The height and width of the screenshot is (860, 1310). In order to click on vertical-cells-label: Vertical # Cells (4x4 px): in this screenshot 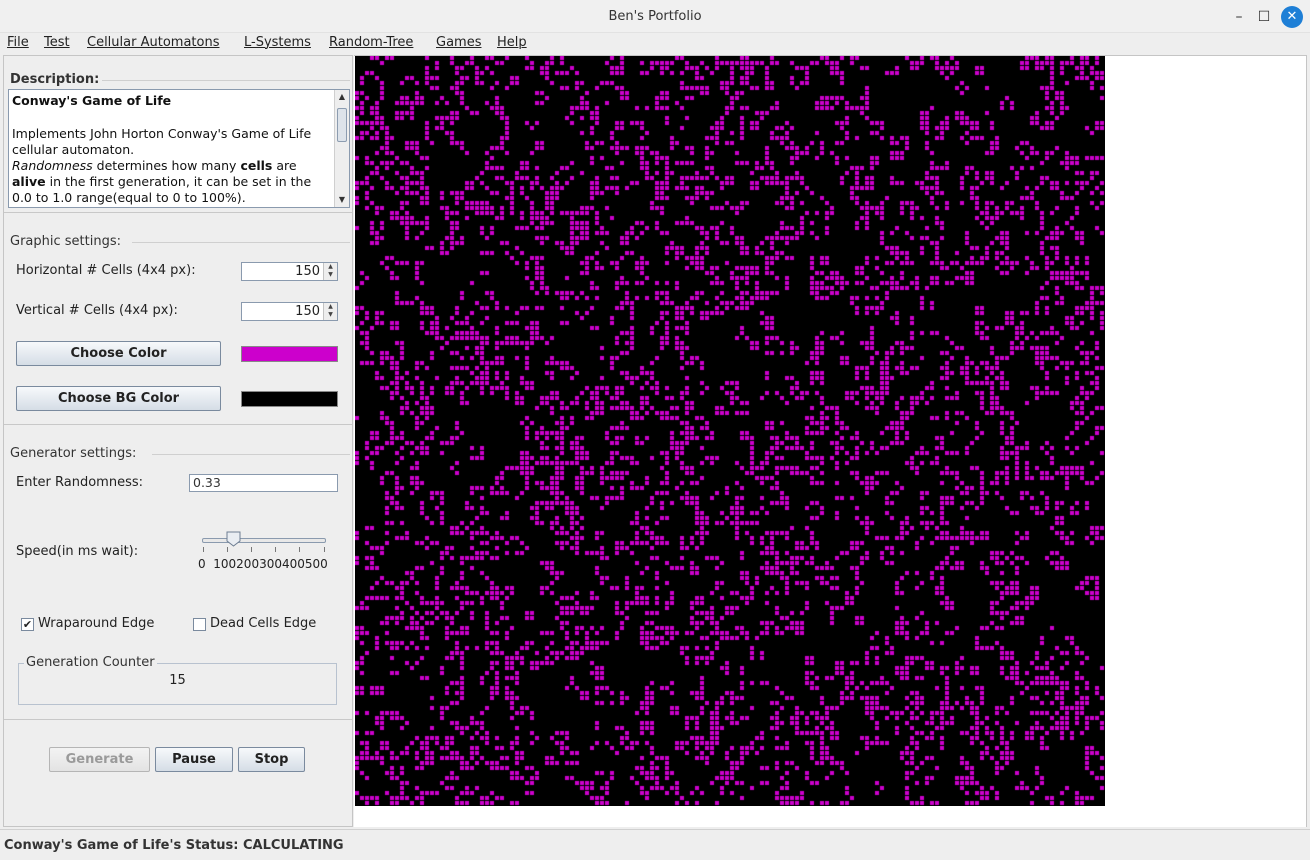, I will do `click(97, 310)`.